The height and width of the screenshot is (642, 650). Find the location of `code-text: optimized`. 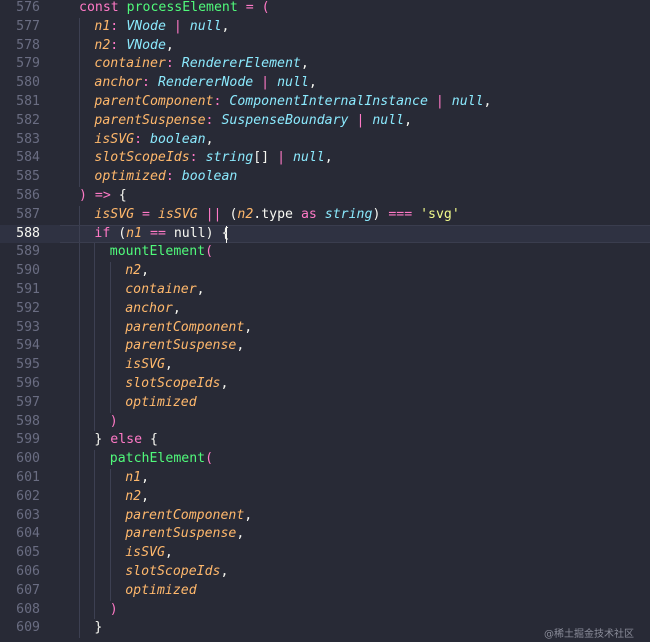

code-text: optimized is located at coordinates (160, 403).